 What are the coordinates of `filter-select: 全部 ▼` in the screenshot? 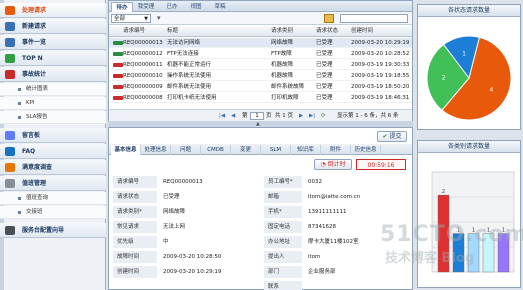 It's located at (131, 18).